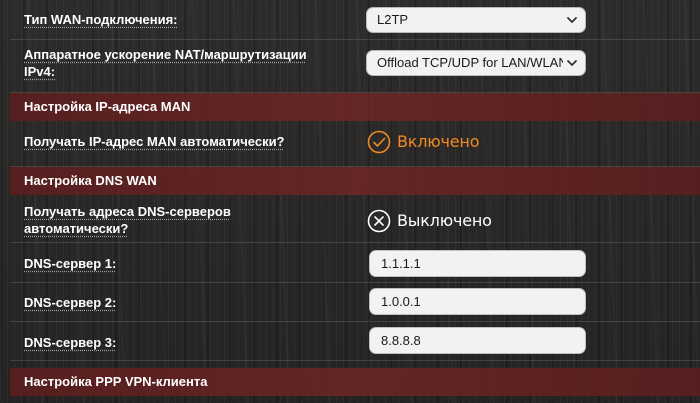  Describe the element at coordinates (355, 263) in the screenshot. I see `dns1-row: DNS-сервер 1: 1.1.1.1` at that location.